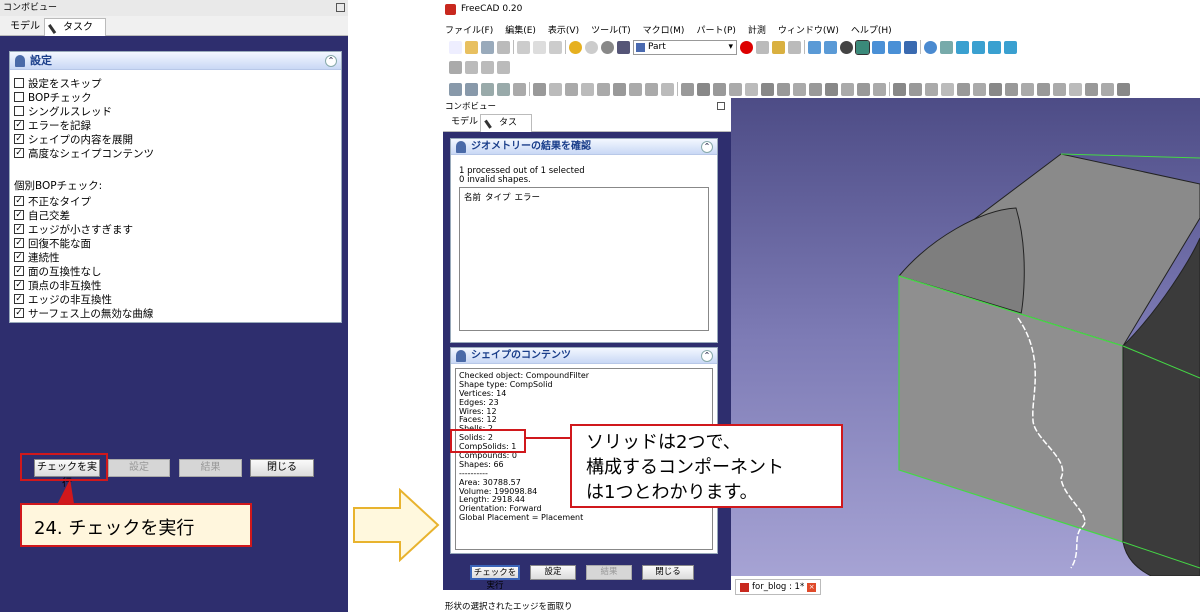 The width and height of the screenshot is (1200, 612). I want to click on fit-selection-icon, so click(830, 47).